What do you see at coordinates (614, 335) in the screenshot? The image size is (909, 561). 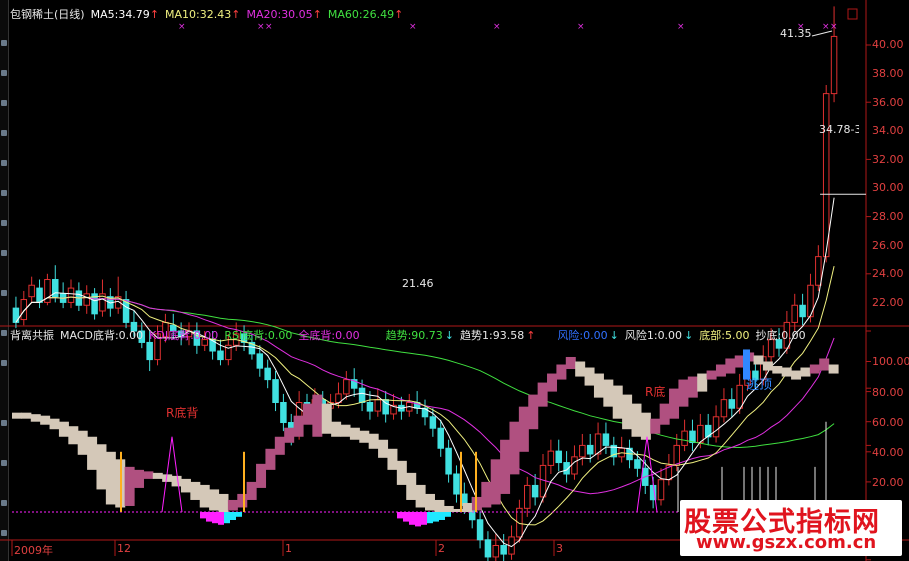 I see `risk-arrow-icon: ↓` at bounding box center [614, 335].